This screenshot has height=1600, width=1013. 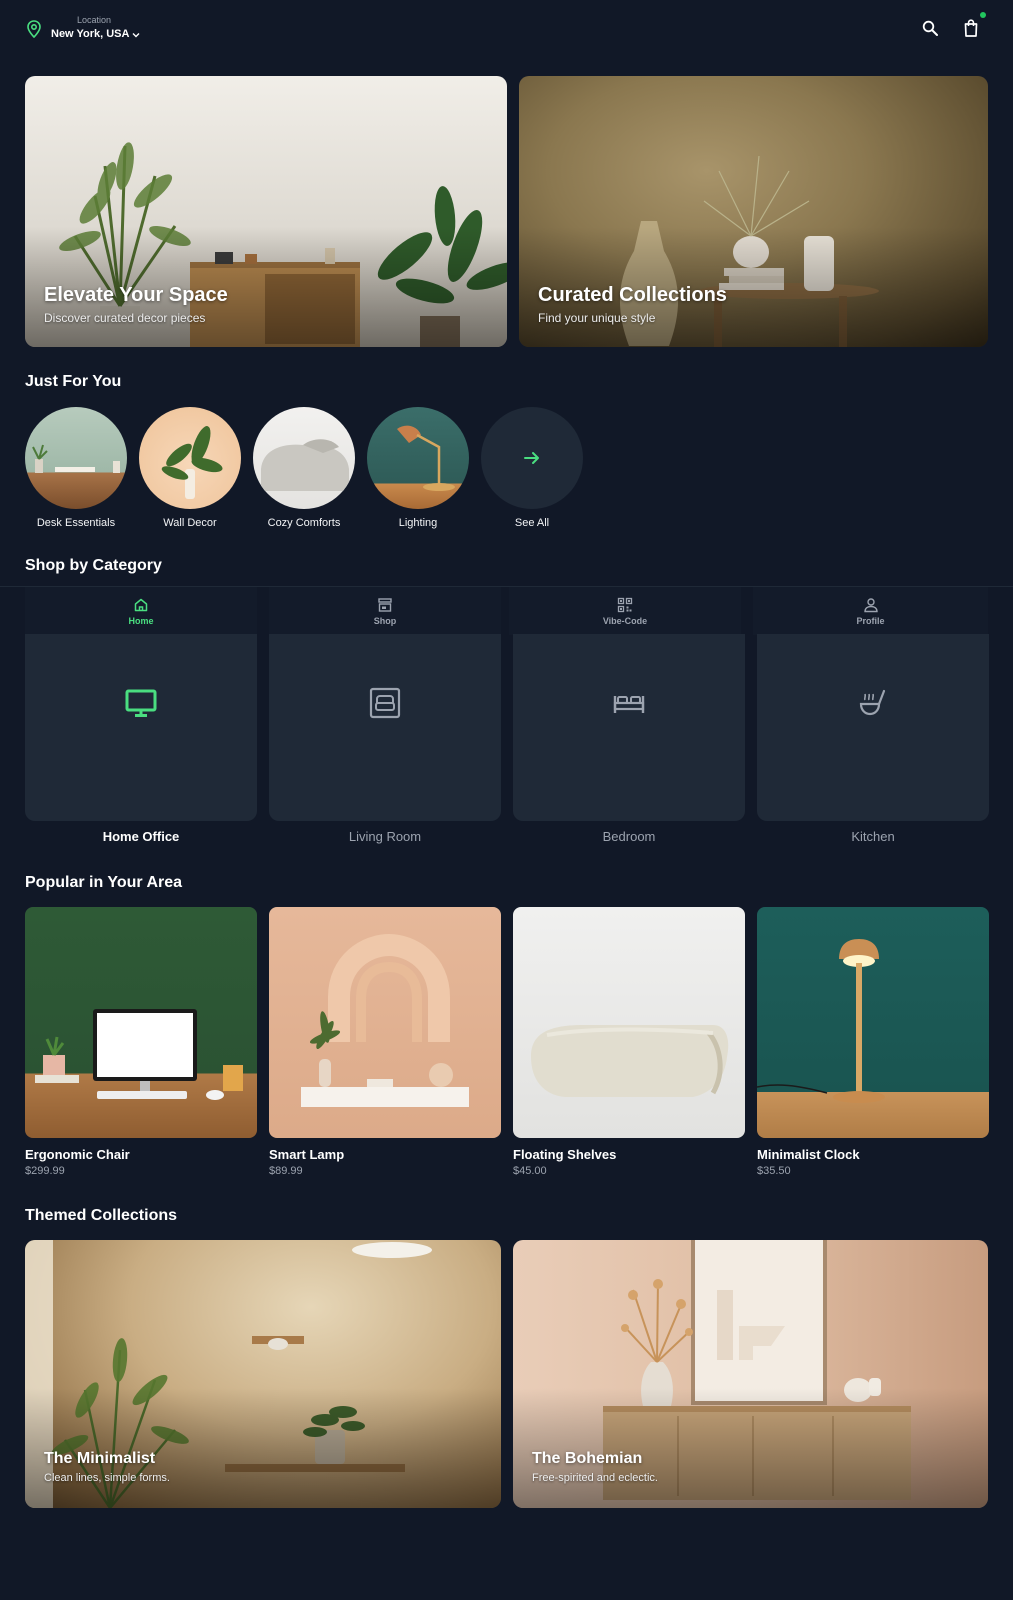 What do you see at coordinates (595, 1478) in the screenshot?
I see `theme-subtitle: Free-spirited and eclectic.` at bounding box center [595, 1478].